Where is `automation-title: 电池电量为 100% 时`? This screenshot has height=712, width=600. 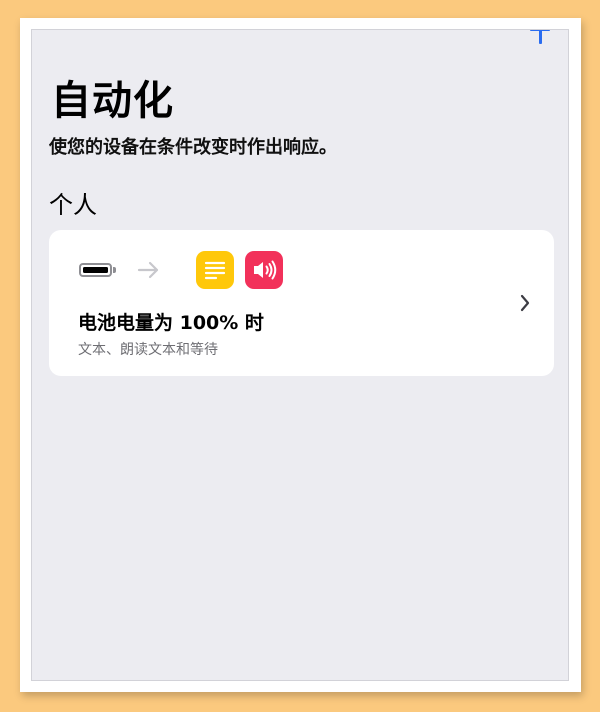
automation-title: 电池电量为 100% 时 is located at coordinates (171, 323).